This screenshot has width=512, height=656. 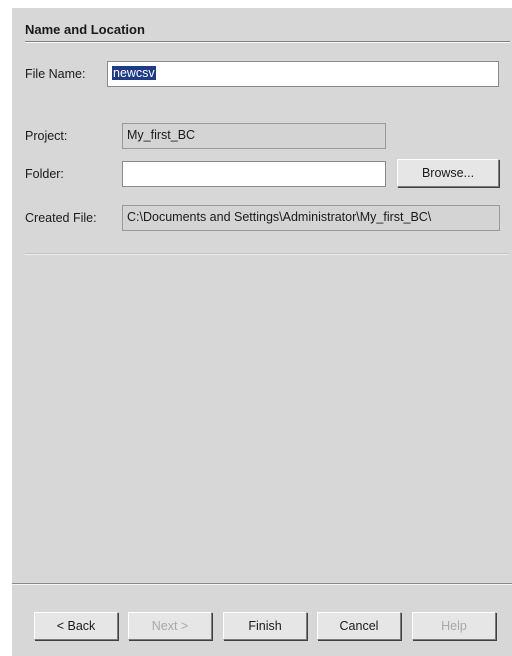 I want to click on created-file-label: Created File:, so click(x=61, y=218).